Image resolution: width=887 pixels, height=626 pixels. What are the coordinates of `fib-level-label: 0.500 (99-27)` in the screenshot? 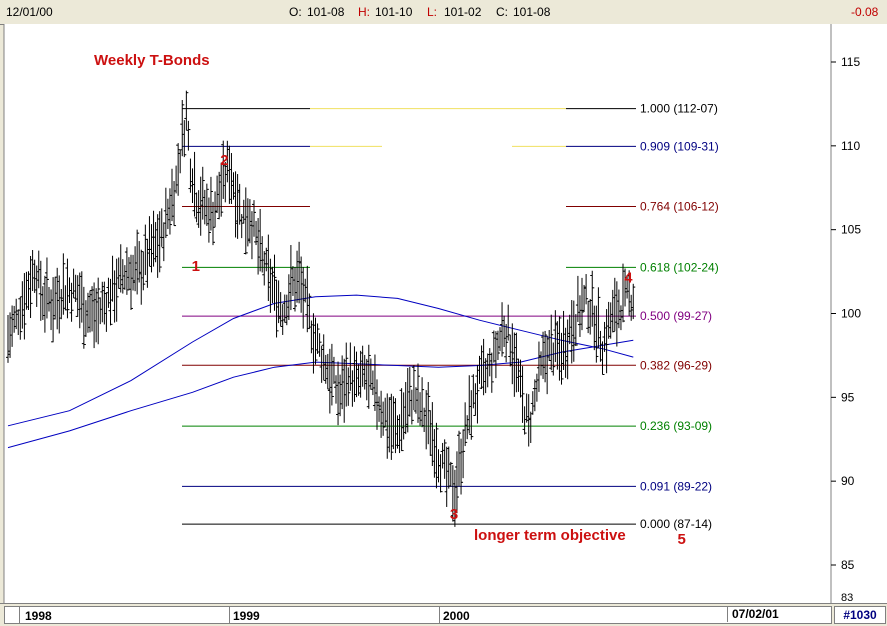 It's located at (676, 316).